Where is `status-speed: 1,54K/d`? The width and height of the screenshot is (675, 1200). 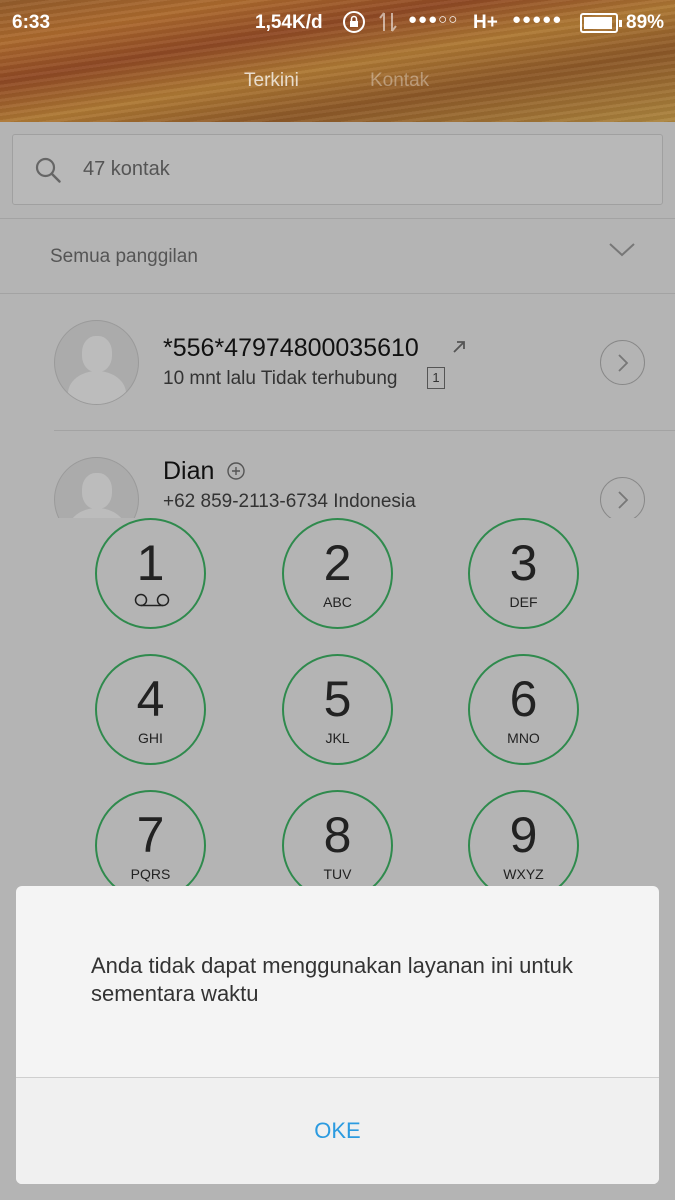 status-speed: 1,54K/d is located at coordinates (289, 22).